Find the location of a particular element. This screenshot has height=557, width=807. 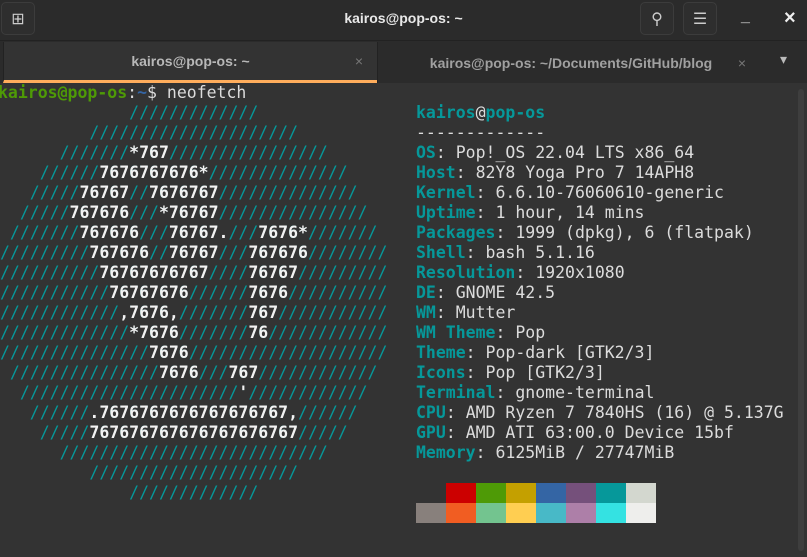

prompt-line: kairos@pop-os:~$ neofetch is located at coordinates (123, 93).